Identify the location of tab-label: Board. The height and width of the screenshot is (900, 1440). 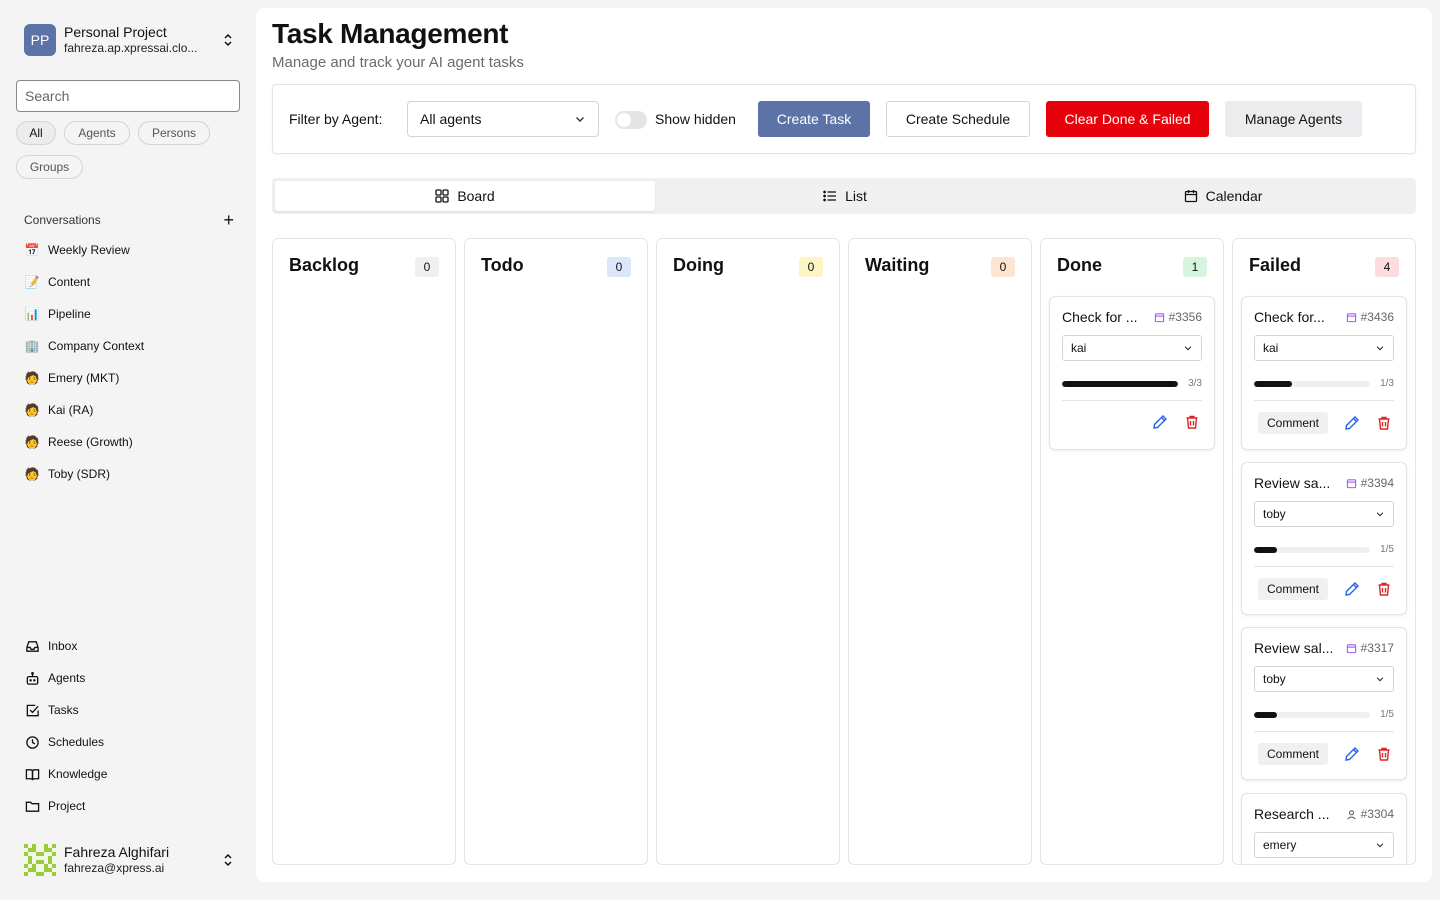
(476, 196).